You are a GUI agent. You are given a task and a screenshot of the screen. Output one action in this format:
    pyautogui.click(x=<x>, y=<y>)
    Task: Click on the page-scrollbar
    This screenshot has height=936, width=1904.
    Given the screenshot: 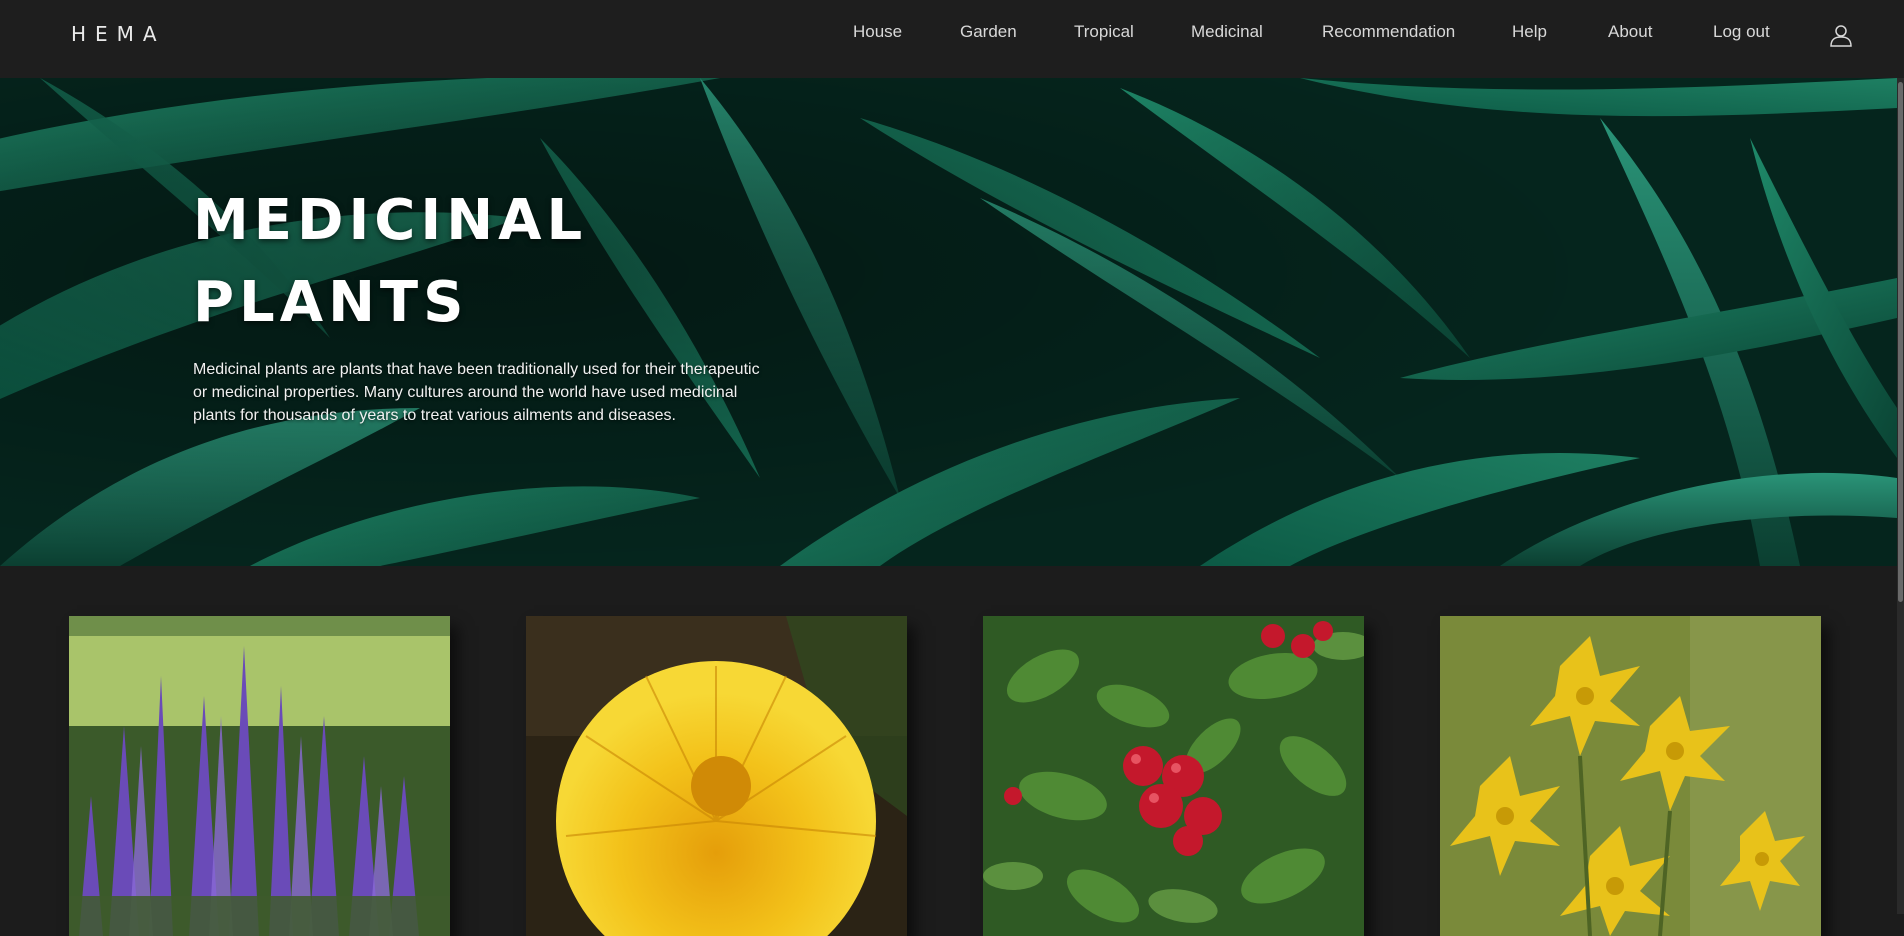 What is the action you would take?
    pyautogui.click(x=1900, y=496)
    